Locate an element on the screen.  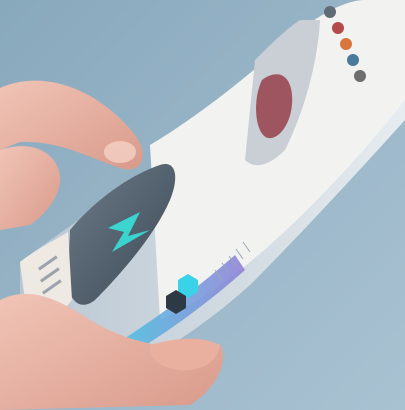
fingernail is located at coordinates (120, 152).